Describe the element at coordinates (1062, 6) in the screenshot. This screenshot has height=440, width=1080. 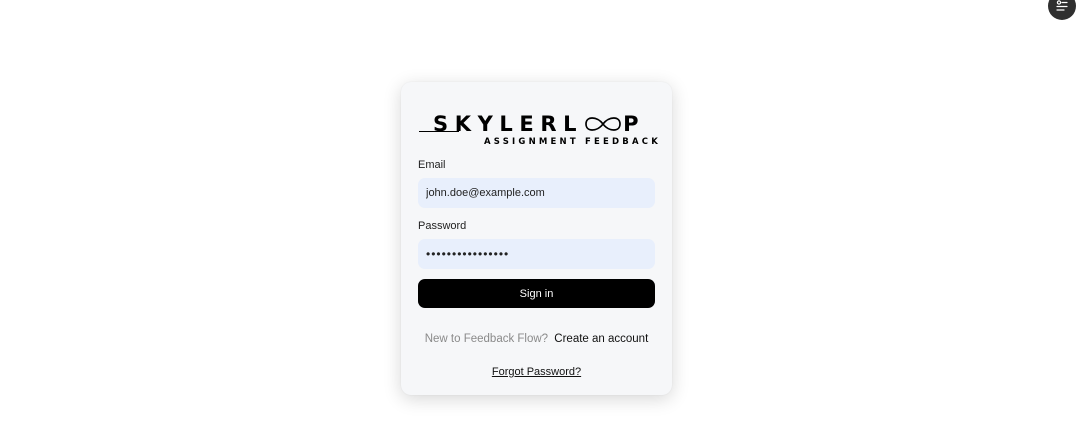
I see `settings-sliders-icon` at that location.